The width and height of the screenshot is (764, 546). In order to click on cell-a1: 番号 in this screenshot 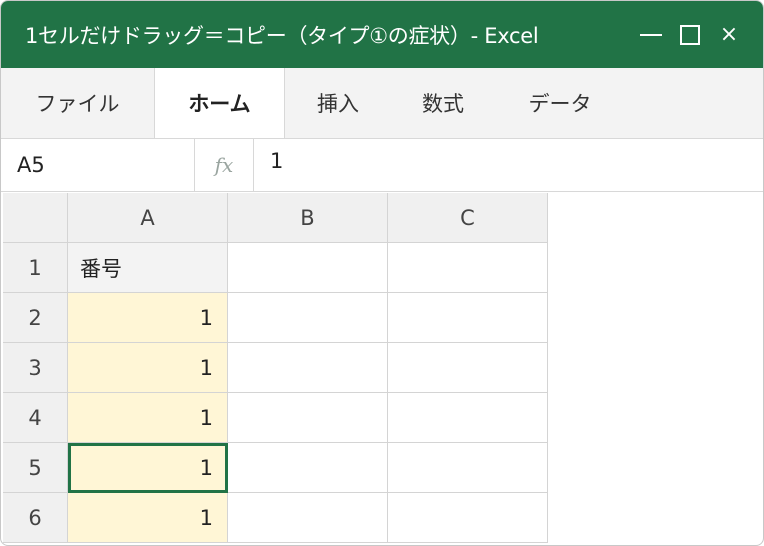, I will do `click(148, 268)`.